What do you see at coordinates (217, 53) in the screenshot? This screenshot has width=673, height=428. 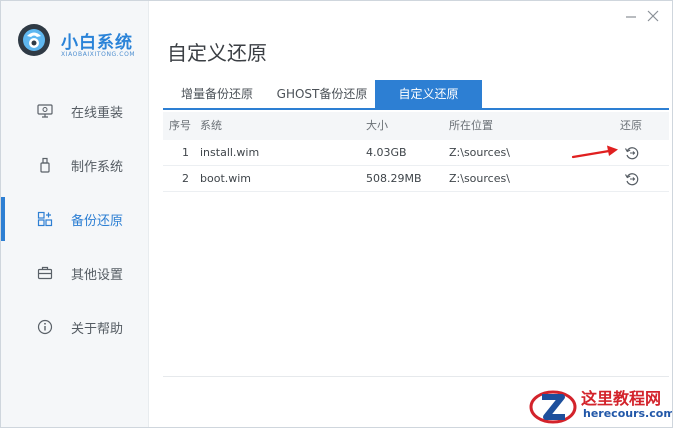 I see `page-title: 自定义还原` at bounding box center [217, 53].